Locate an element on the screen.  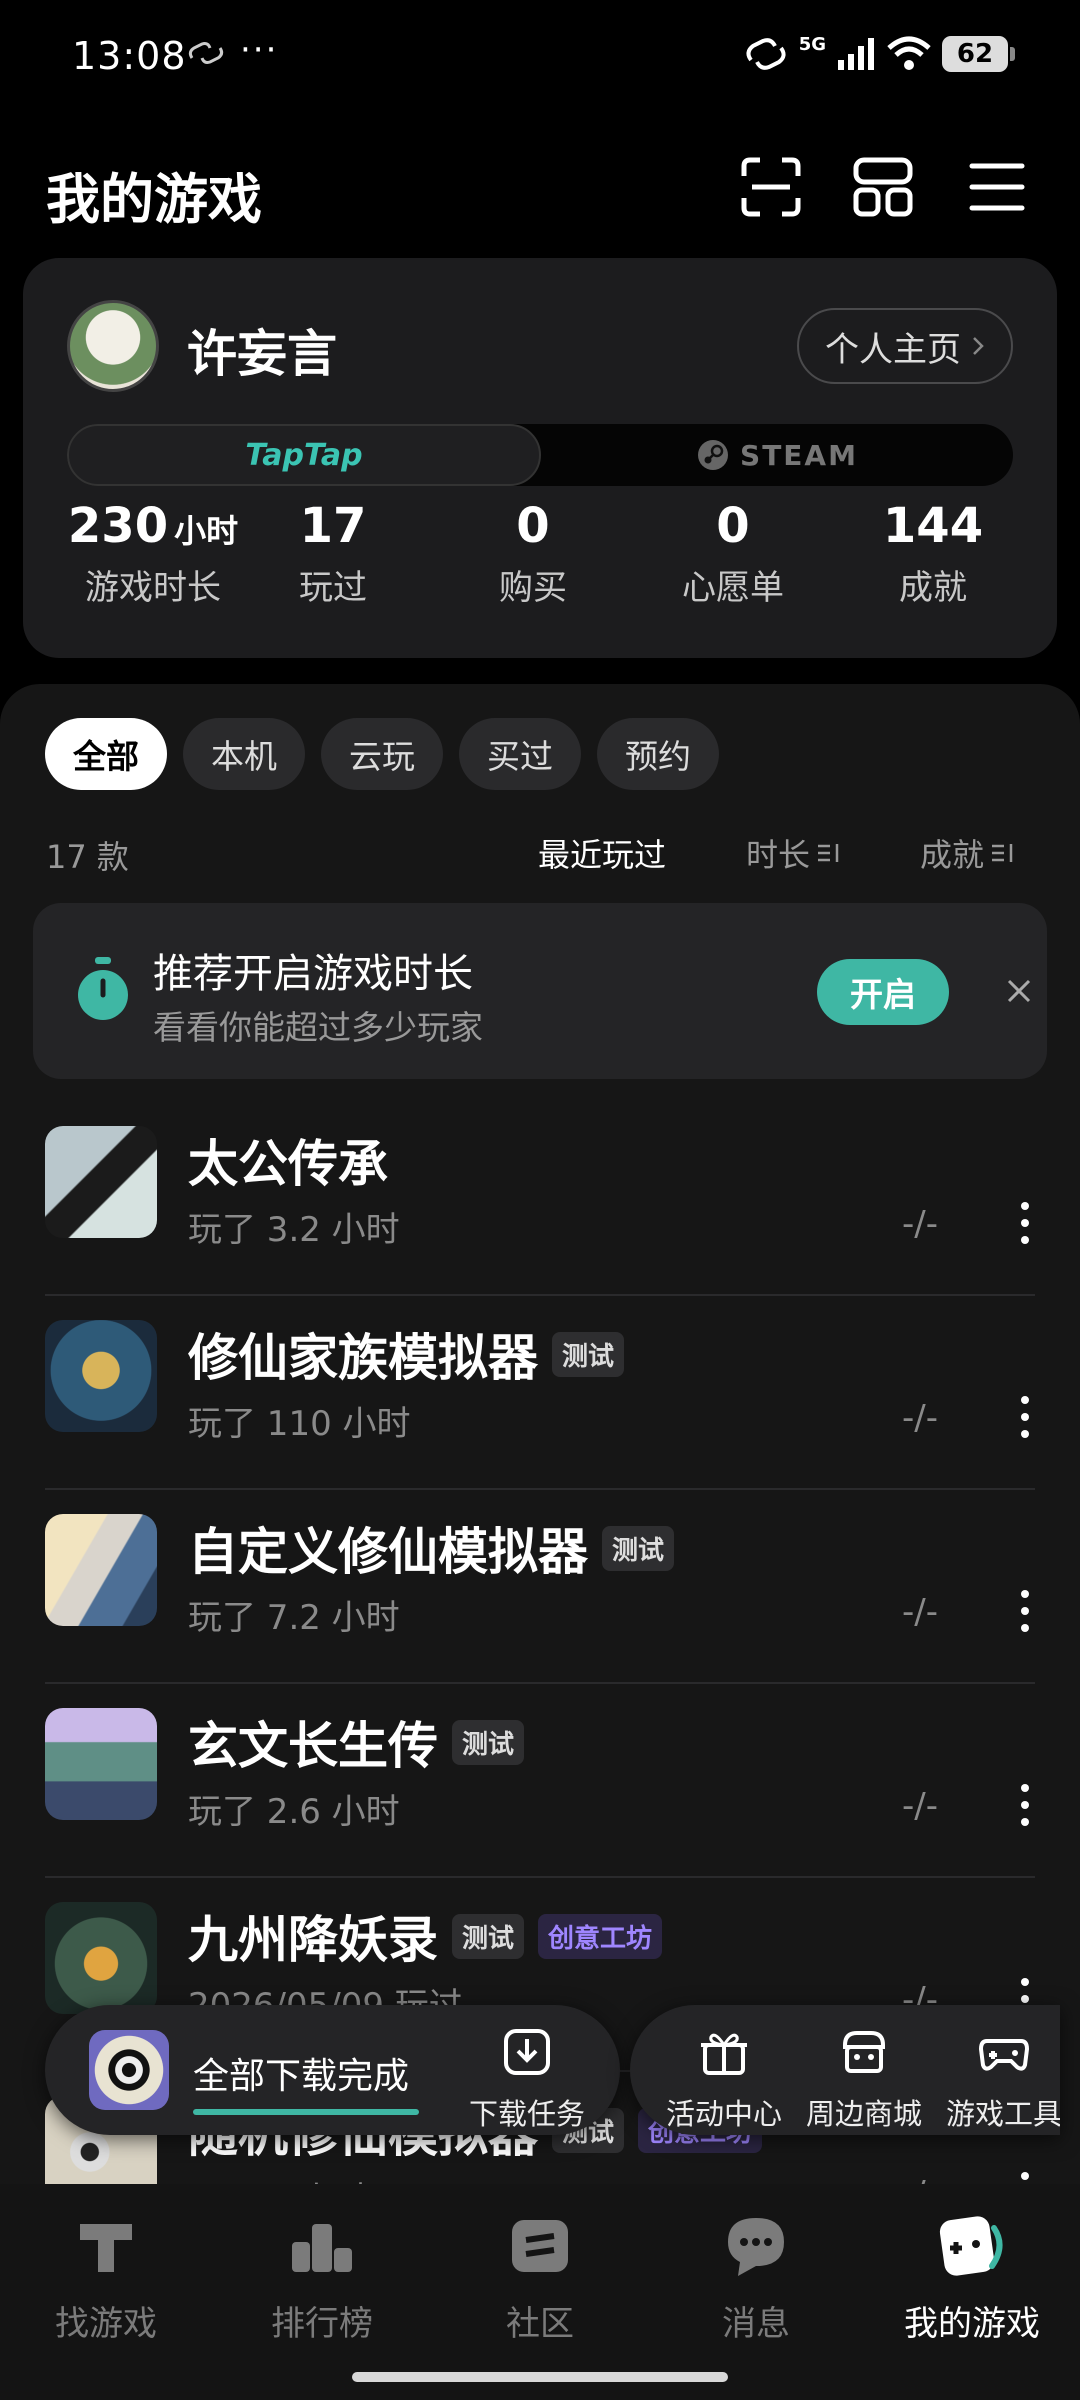
battery-indicator: 62 is located at coordinates (978, 53).